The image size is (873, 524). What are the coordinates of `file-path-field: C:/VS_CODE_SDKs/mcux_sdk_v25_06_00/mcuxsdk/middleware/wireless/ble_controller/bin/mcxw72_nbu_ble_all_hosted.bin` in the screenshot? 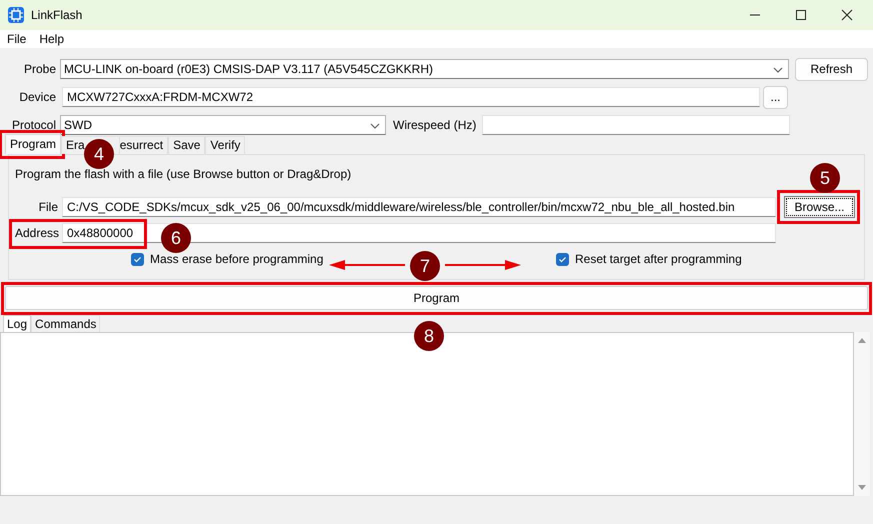 It's located at (419, 207).